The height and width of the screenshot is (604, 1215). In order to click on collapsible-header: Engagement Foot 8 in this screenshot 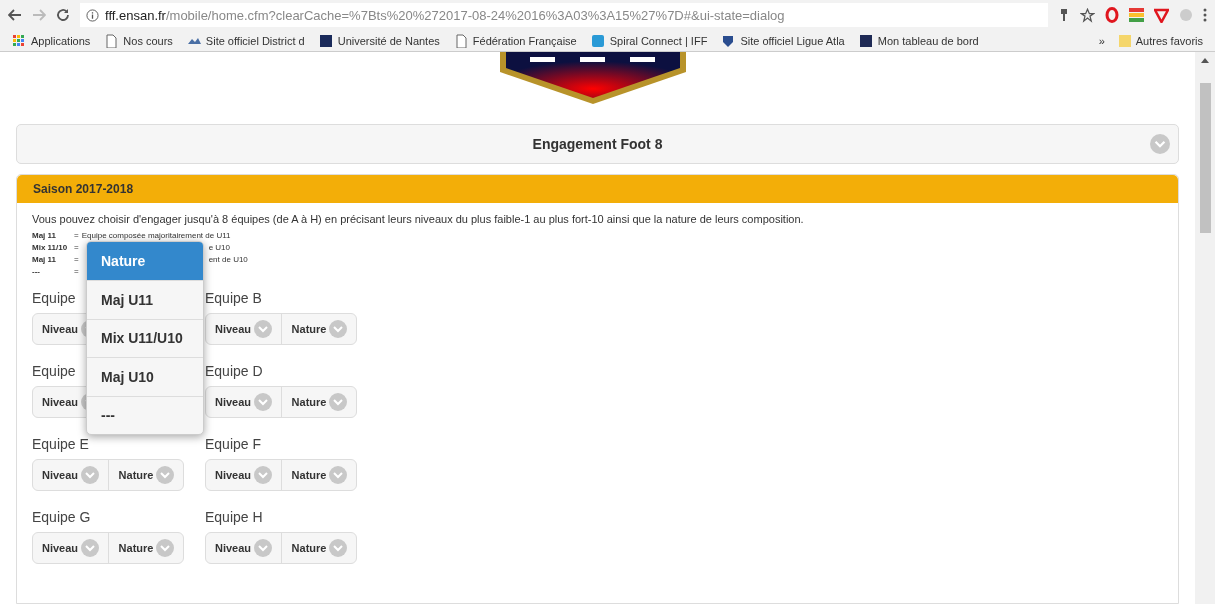, I will do `click(597, 144)`.